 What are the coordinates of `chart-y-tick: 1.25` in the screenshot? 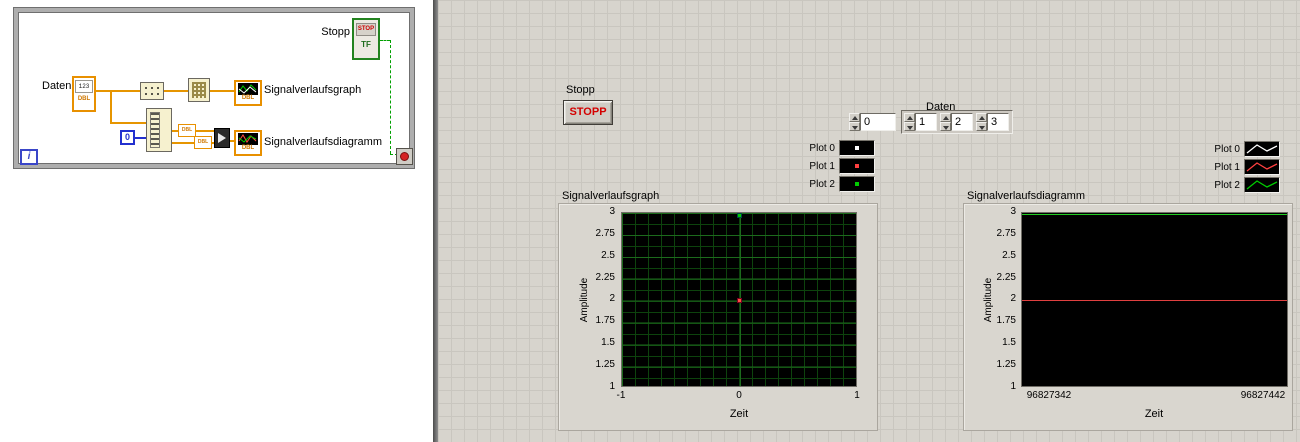 It's located at (1006, 364).